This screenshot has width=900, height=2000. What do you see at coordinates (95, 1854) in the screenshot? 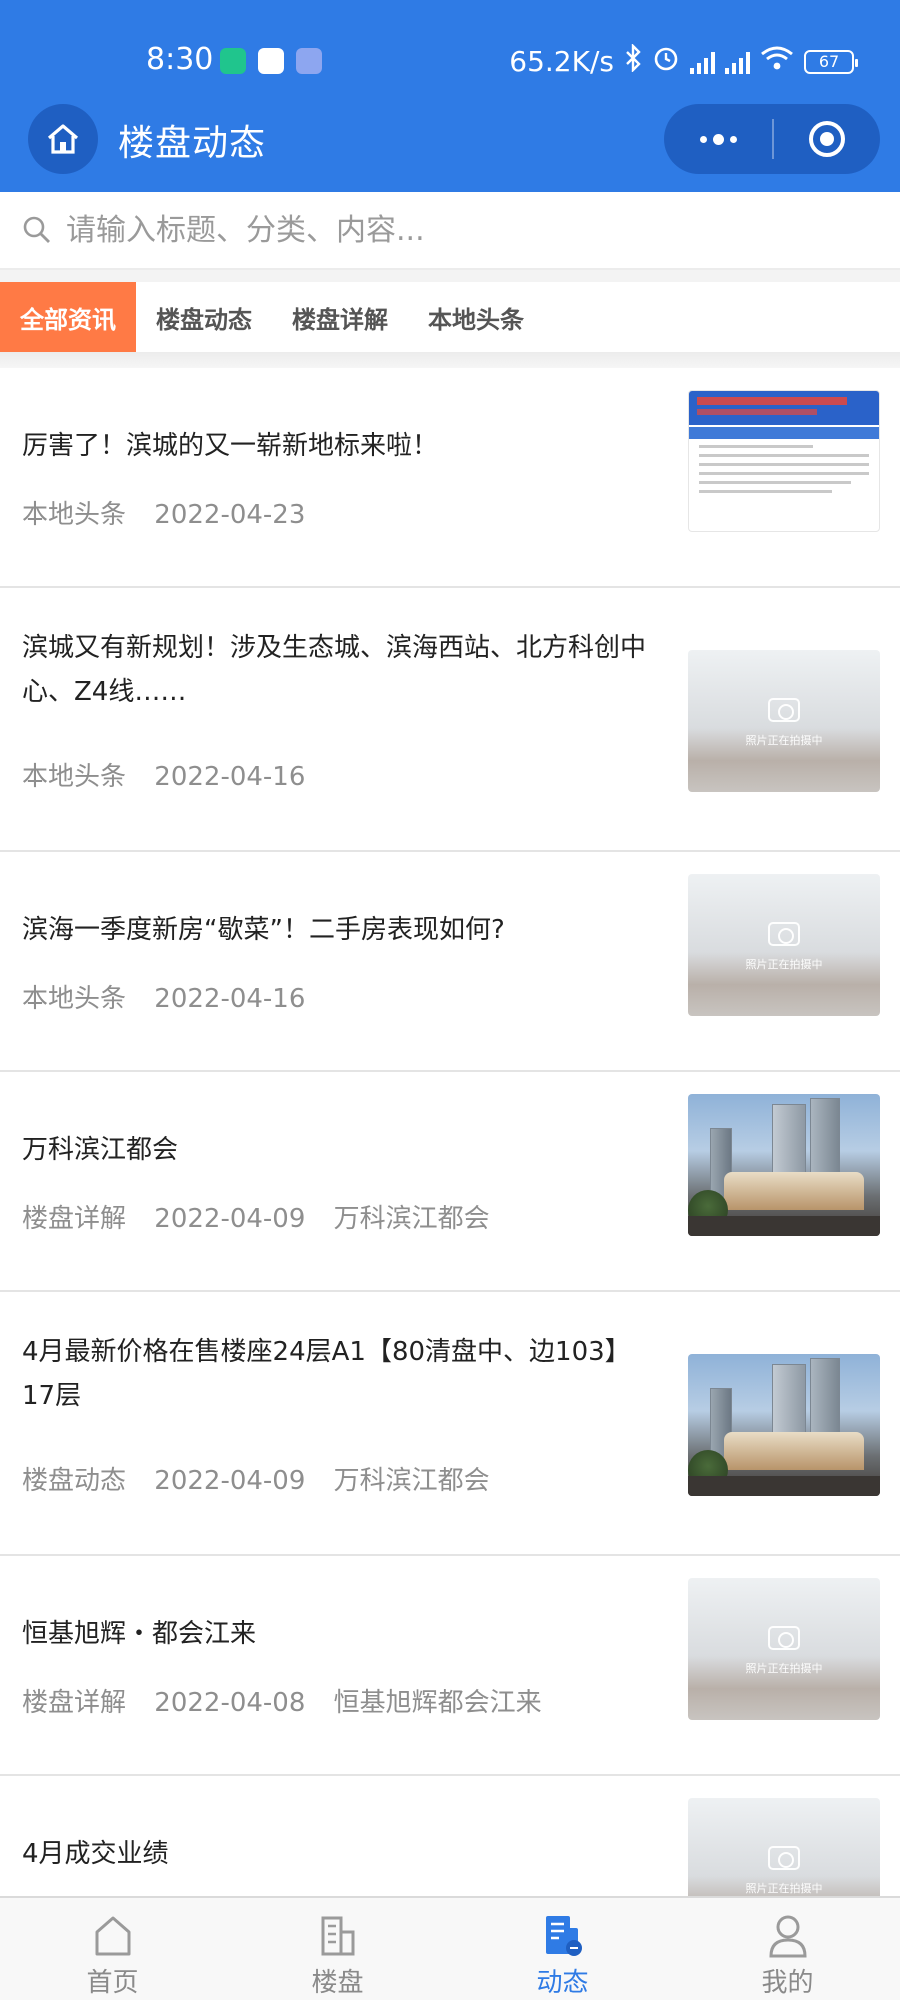
I see `article-title: 4月成交业绩` at bounding box center [95, 1854].